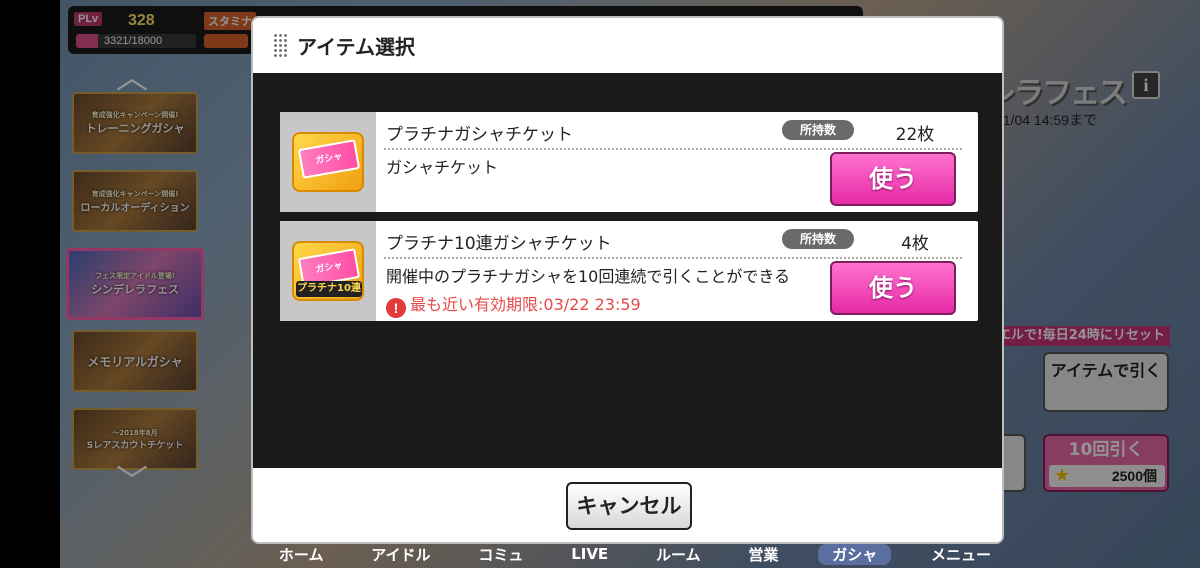 This screenshot has height=568, width=1200. What do you see at coordinates (629, 162) in the screenshot?
I see `item-row: ガシャ プラチナガシャチケット 所持数 22枚 ガシャチケット 使う` at bounding box center [629, 162].